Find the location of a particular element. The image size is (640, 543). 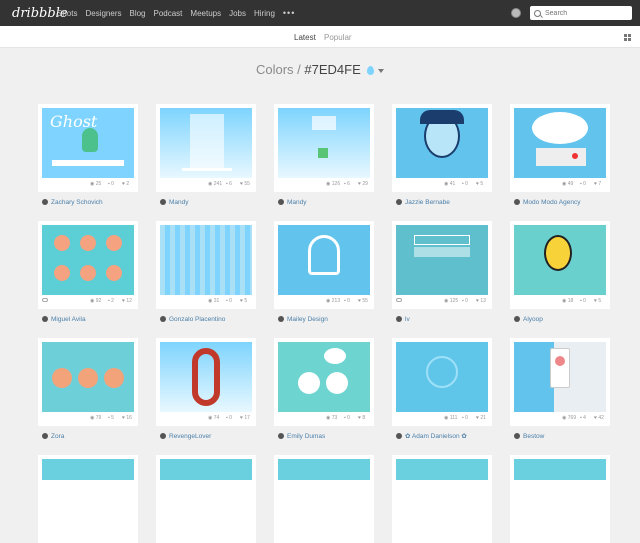

shot-card: ◉ 111 ▪ 0 ♥ 21 is located at coordinates (442, 382).